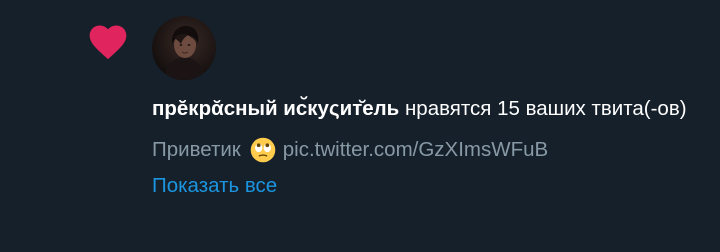 Image resolution: width=720 pixels, height=252 pixels. I want to click on user-avatar, so click(184, 48).